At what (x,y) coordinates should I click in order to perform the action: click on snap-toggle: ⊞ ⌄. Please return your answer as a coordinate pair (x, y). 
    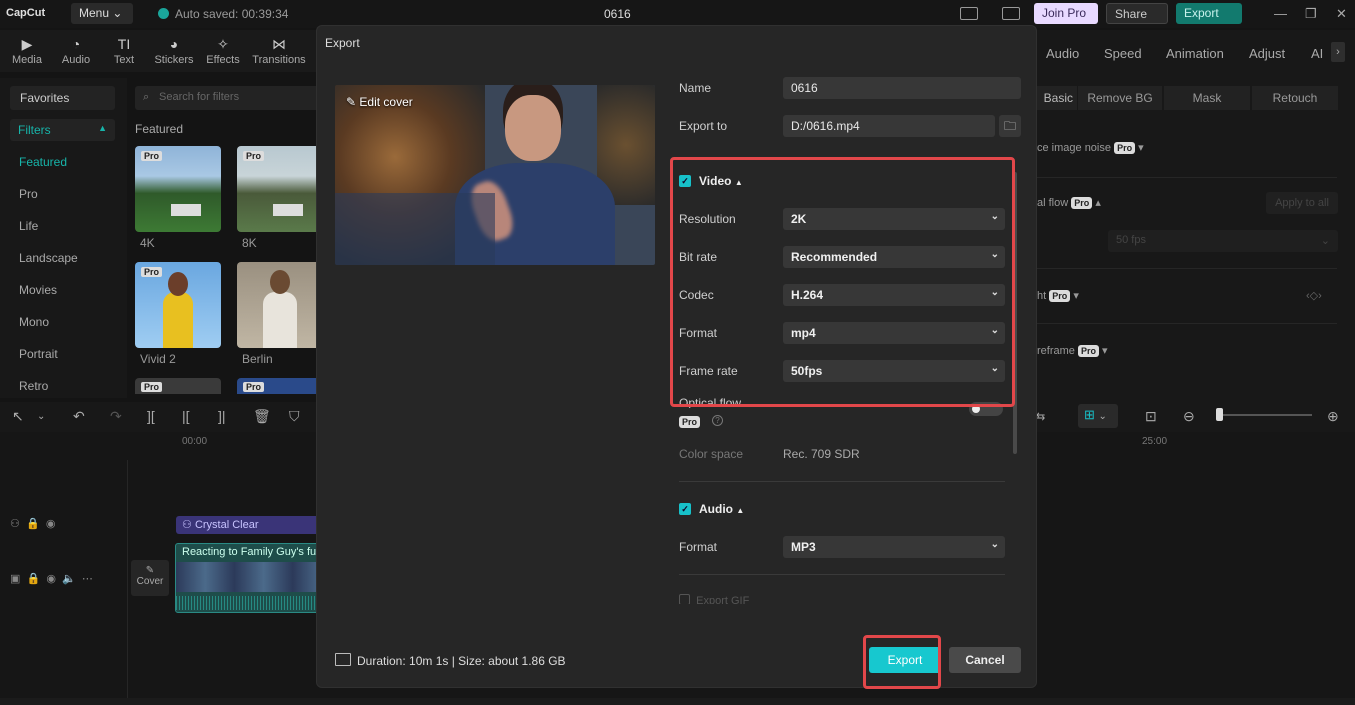
    Looking at the image, I should click on (1098, 416).